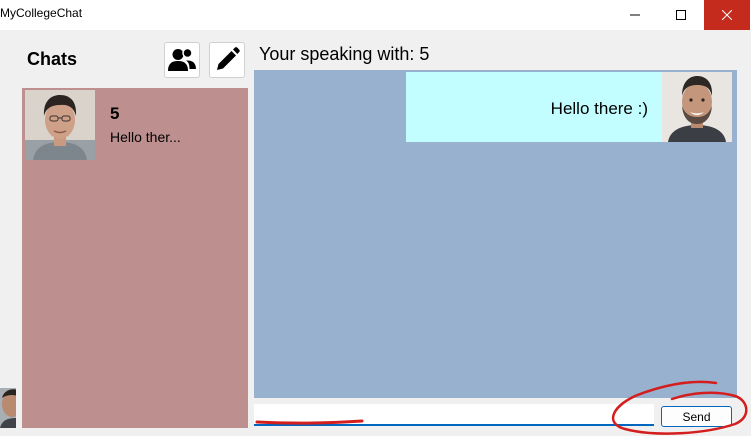 The image size is (751, 436). Describe the element at coordinates (344, 54) in the screenshot. I see `conversation-header: Your speaking with: 5` at that location.